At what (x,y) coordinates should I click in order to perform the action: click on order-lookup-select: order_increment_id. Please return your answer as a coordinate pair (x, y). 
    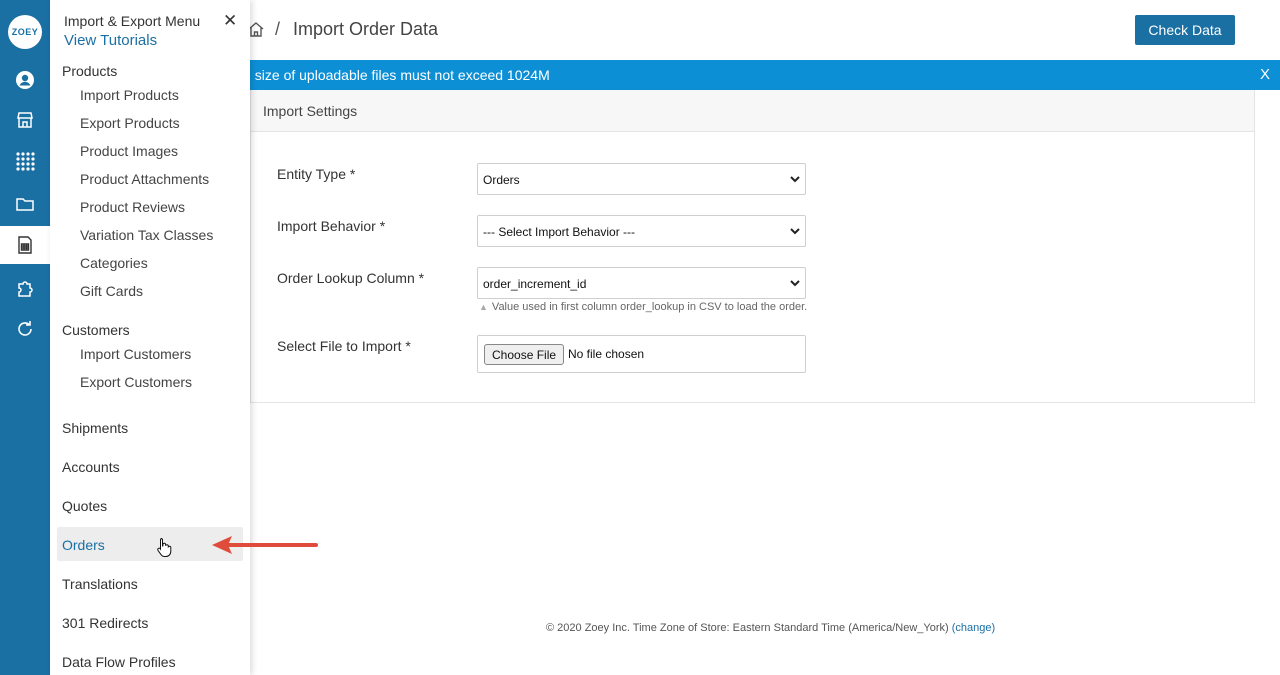
    Looking at the image, I should click on (641, 283).